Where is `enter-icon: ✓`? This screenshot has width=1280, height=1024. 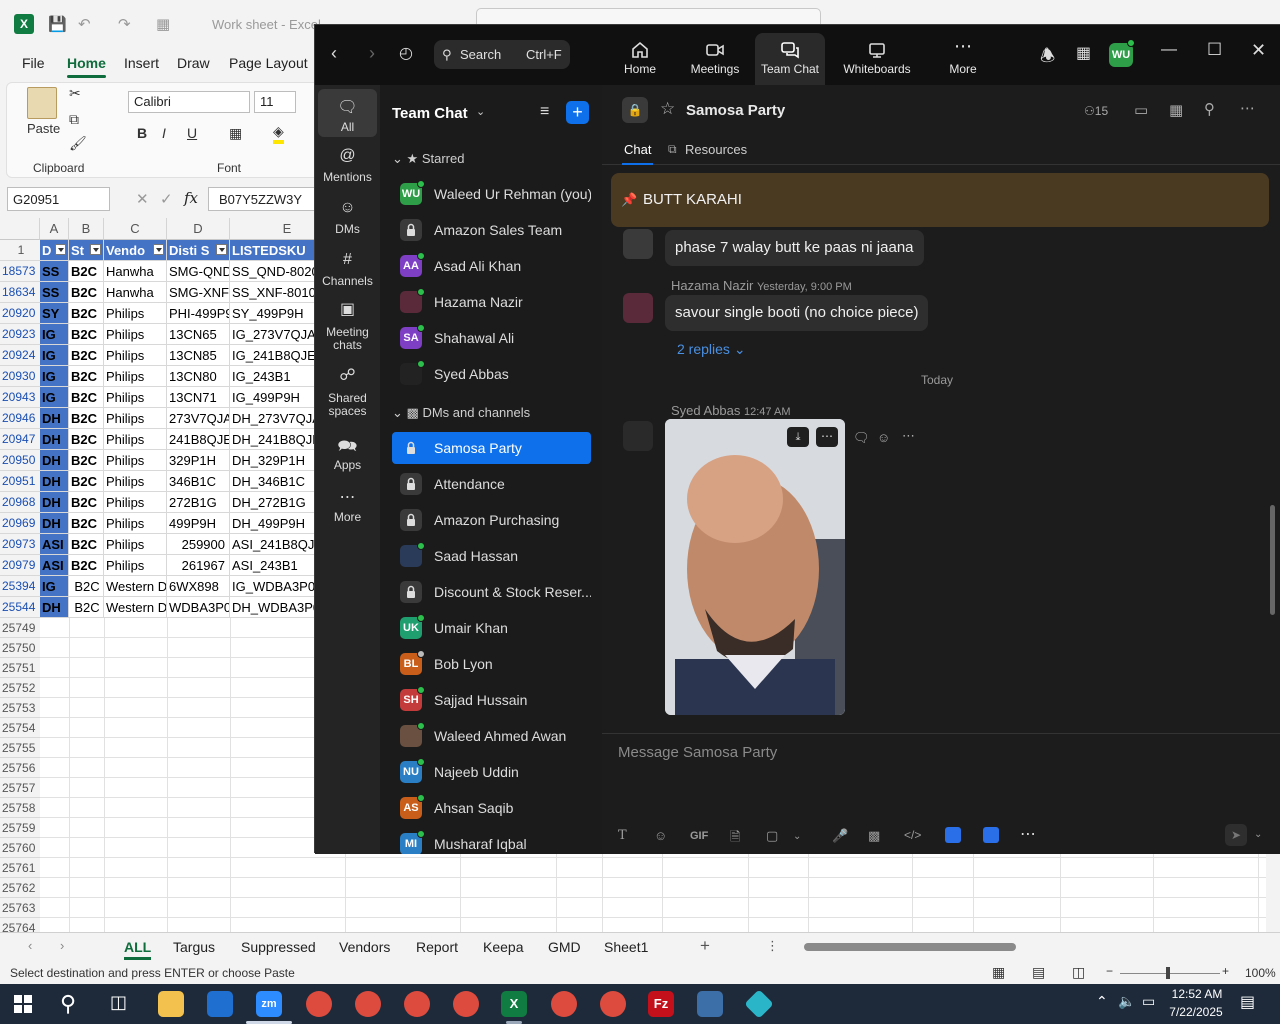
enter-icon: ✓ is located at coordinates (166, 199).